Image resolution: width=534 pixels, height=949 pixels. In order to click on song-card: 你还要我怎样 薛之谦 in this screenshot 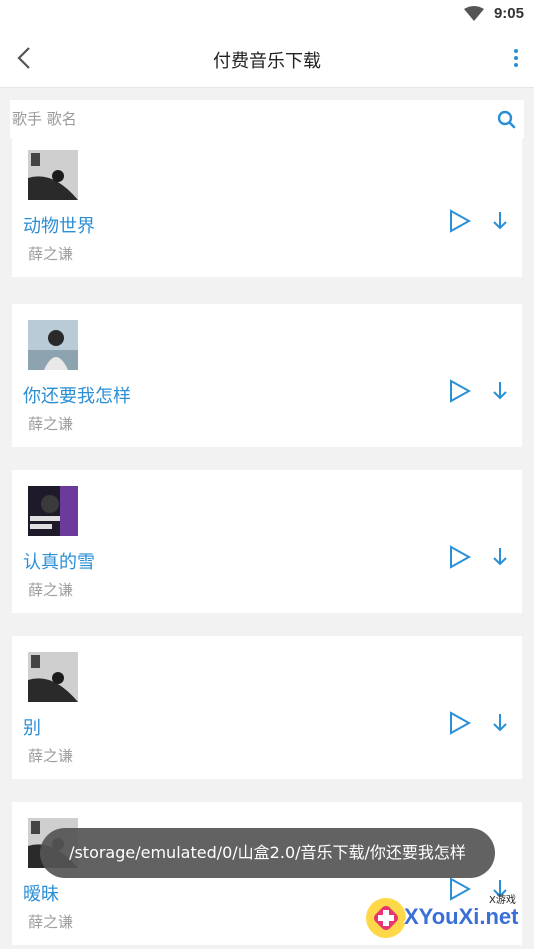, I will do `click(267, 375)`.